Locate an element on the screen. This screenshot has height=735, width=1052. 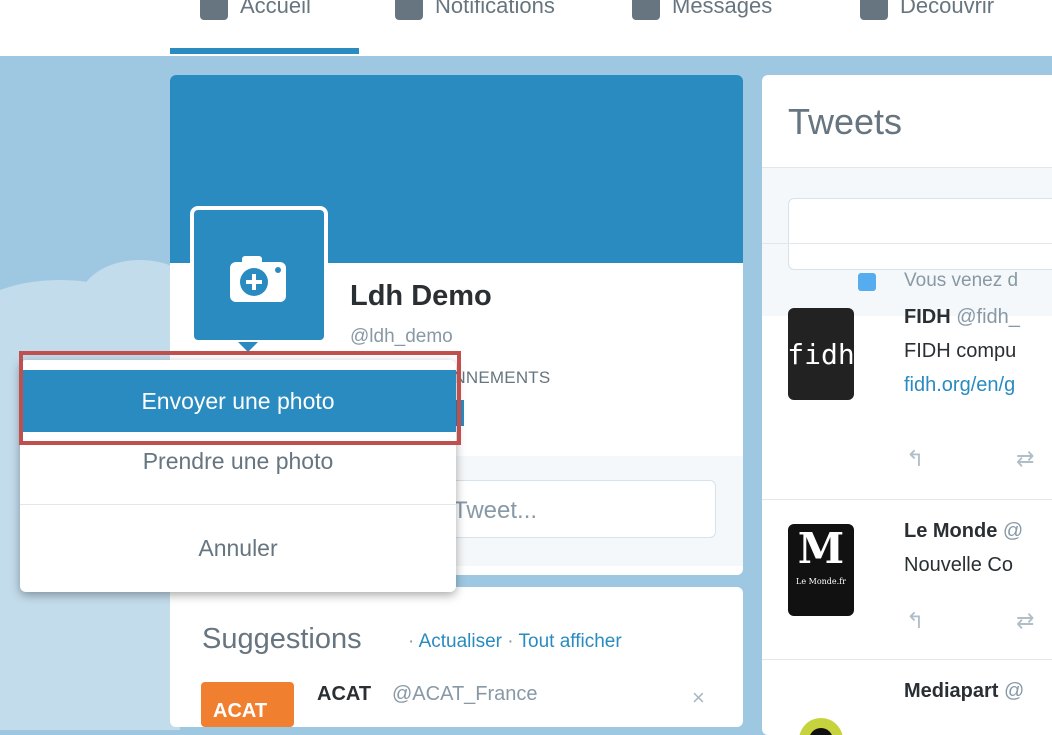
profile-avatar-upload is located at coordinates (259, 279).